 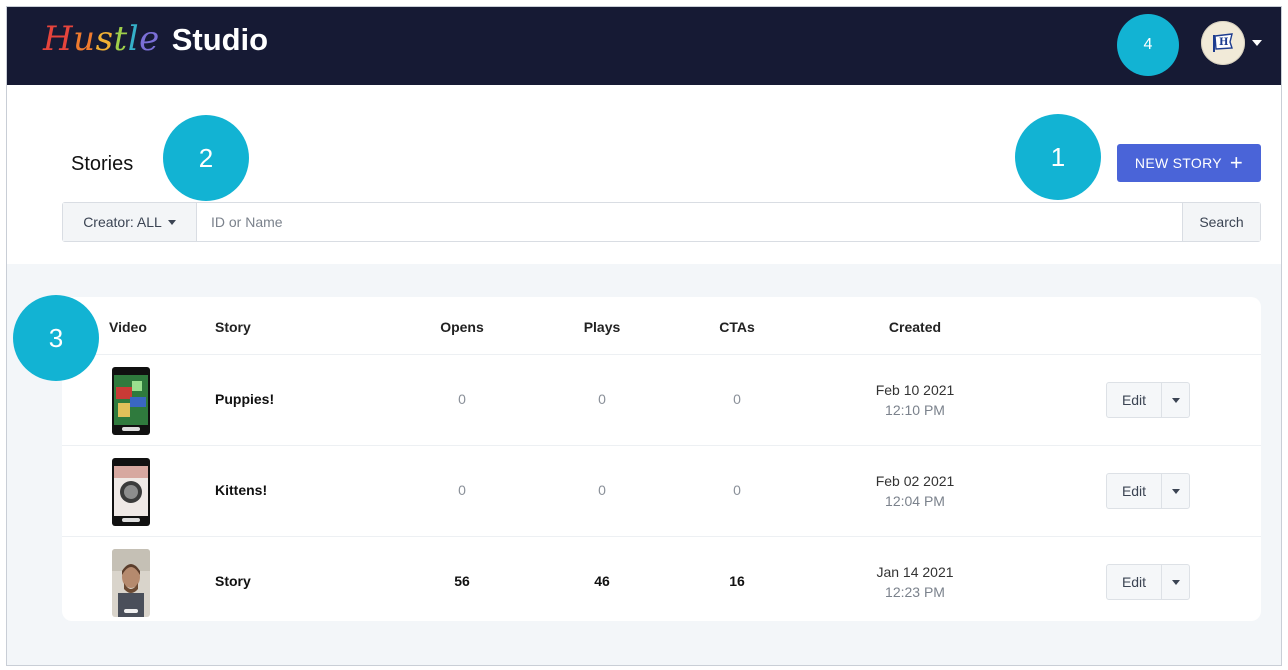 I want to click on story-name: Kittens!, so click(x=241, y=490).